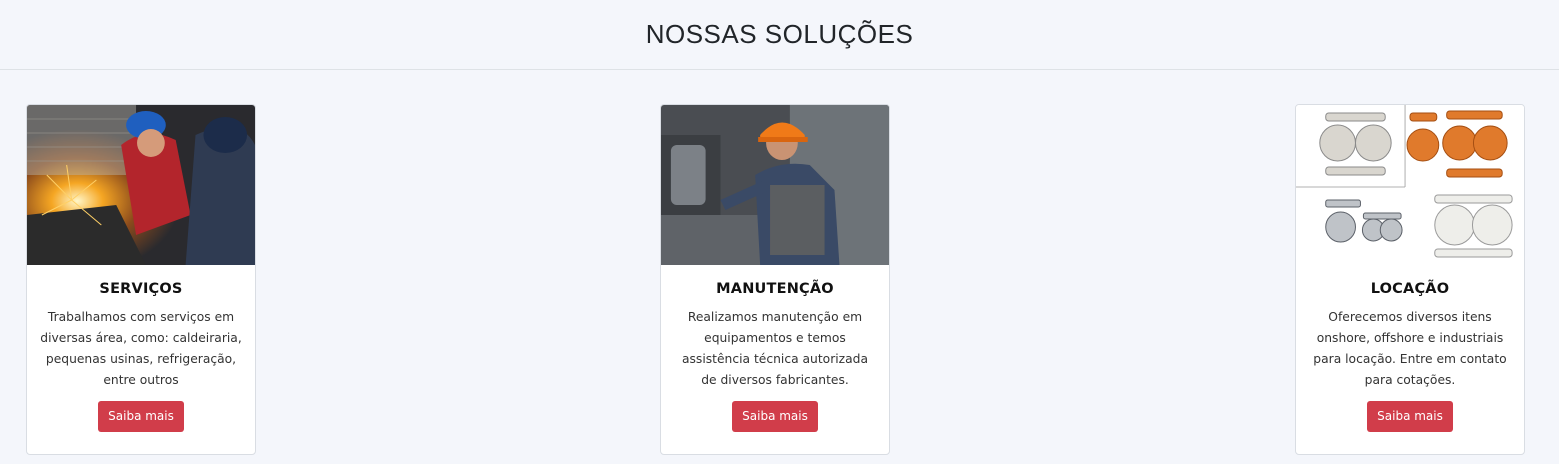  Describe the element at coordinates (775, 289) in the screenshot. I see `card-title: MANUTENÇÃO` at that location.